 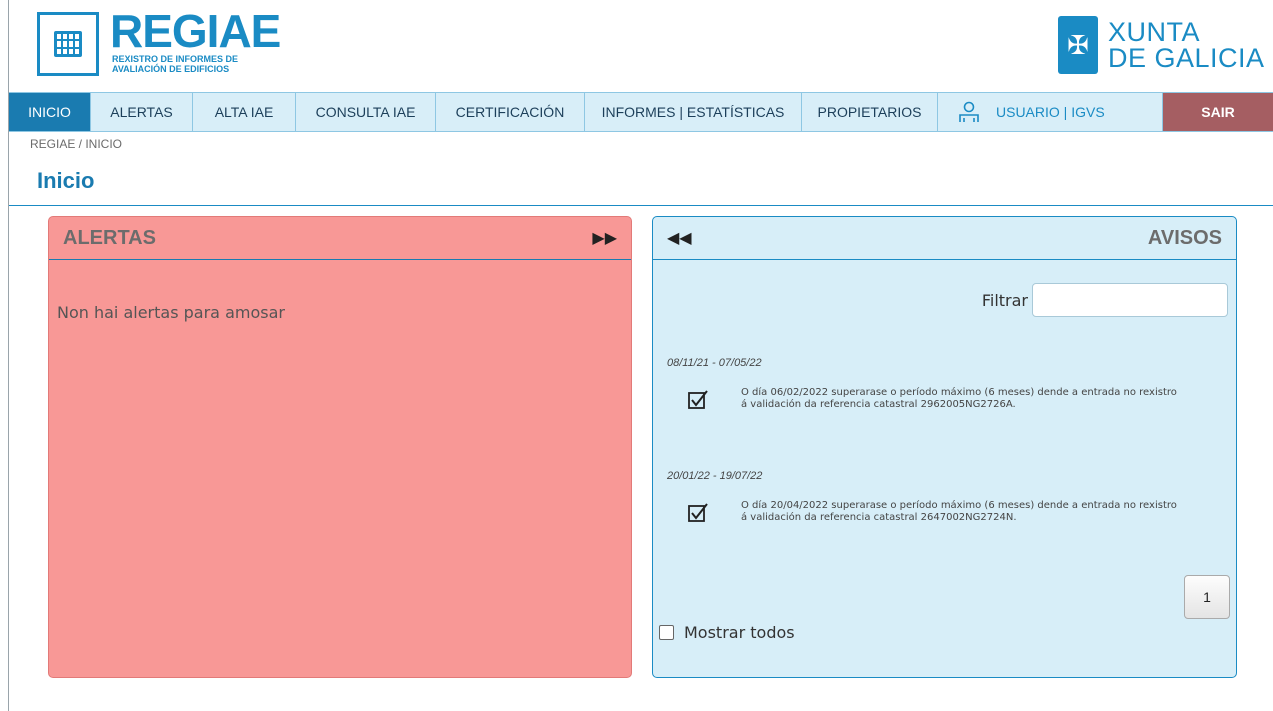 I want to click on nav-item-alertas: ALERTAS, so click(x=142, y=112).